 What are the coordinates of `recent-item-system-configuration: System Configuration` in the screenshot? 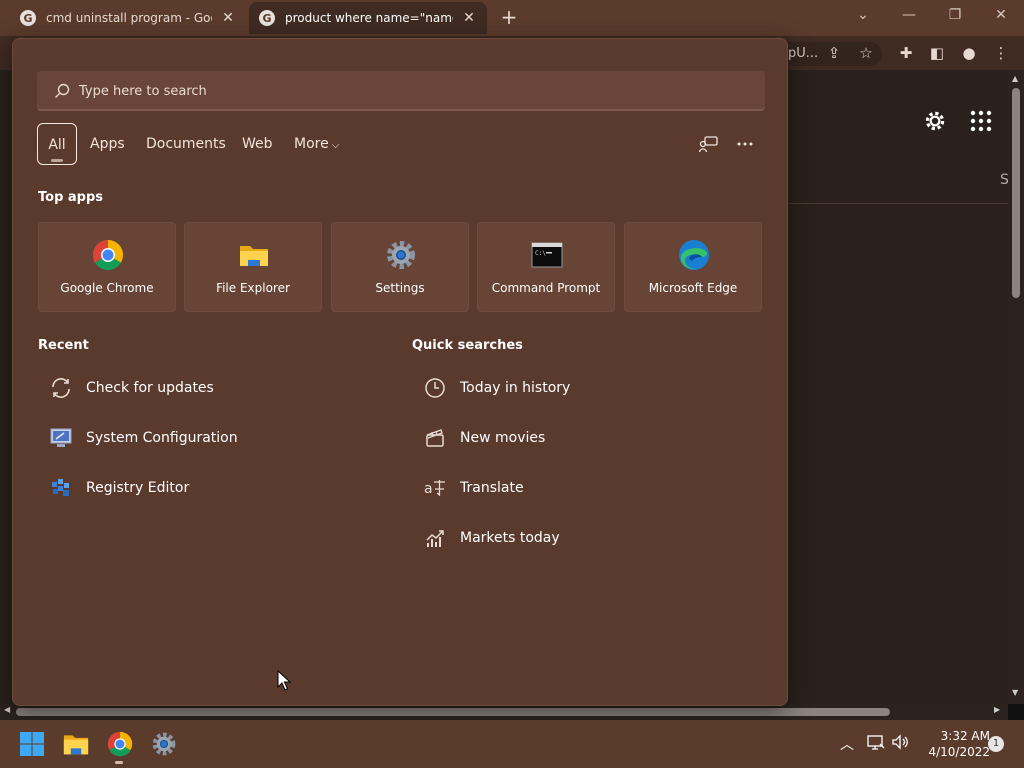 It's located at (138, 438).